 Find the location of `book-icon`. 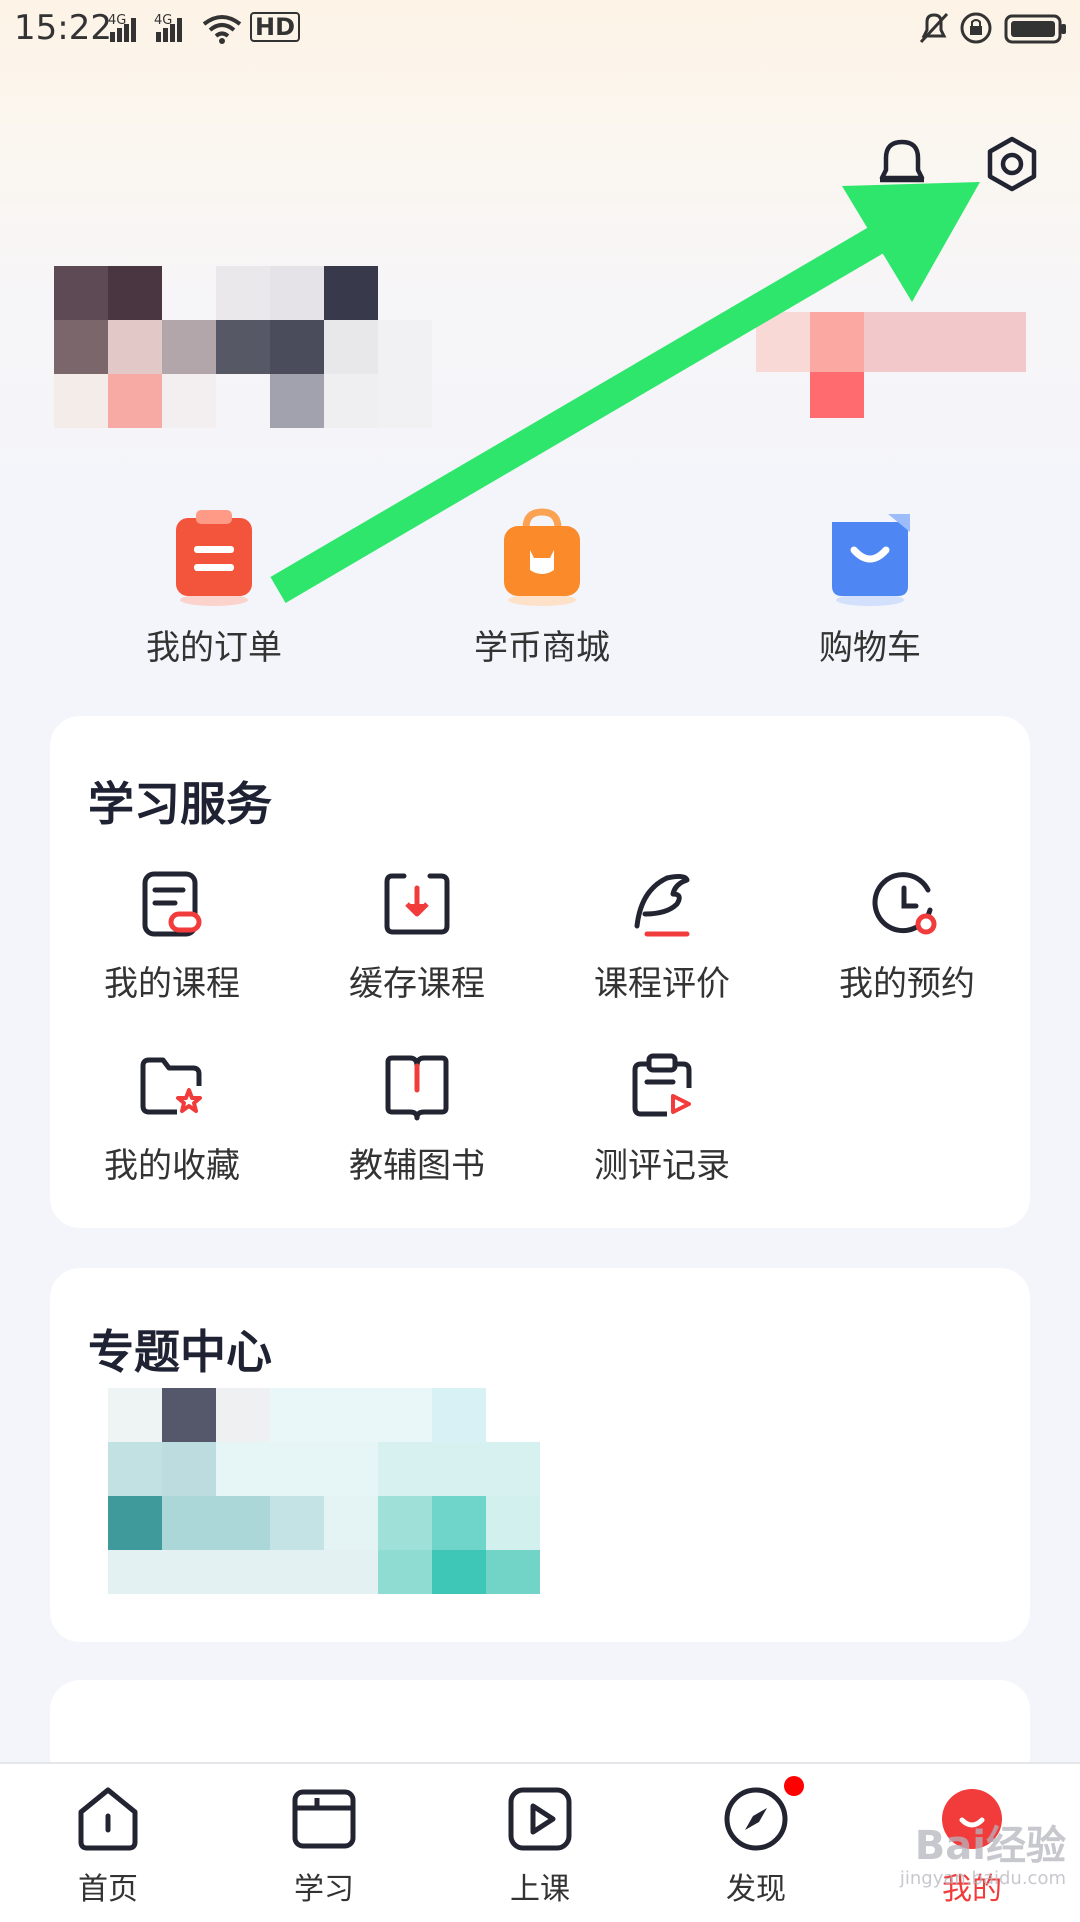

book-icon is located at coordinates (417, 1088).